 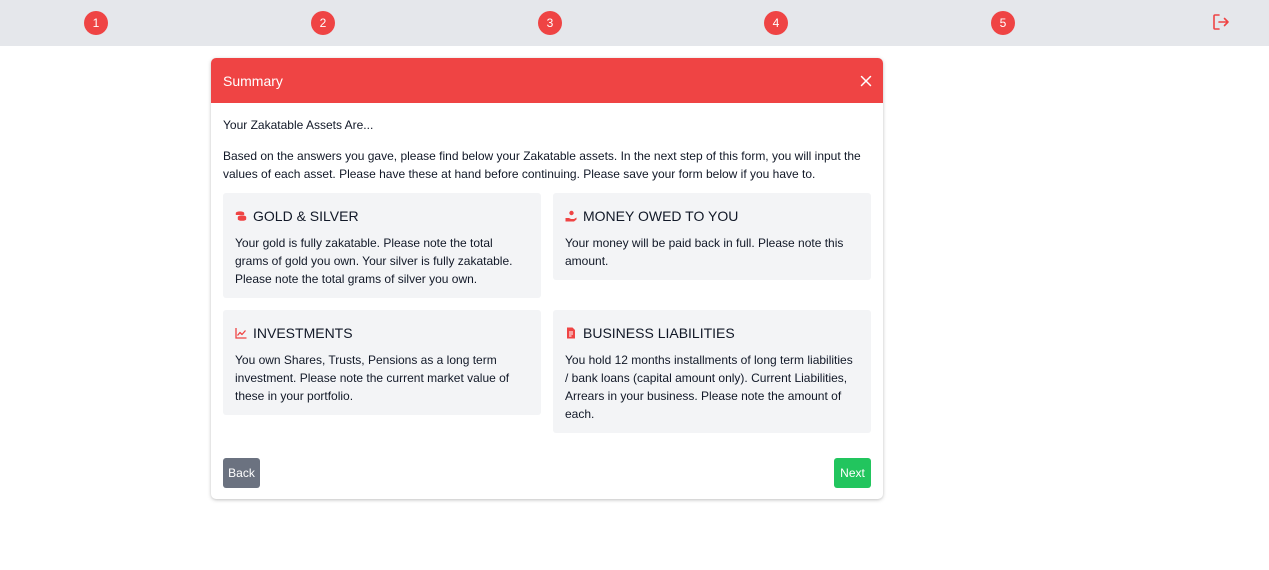 What do you see at coordinates (303, 333) in the screenshot?
I see `card-title: INVESTMENTS` at bounding box center [303, 333].